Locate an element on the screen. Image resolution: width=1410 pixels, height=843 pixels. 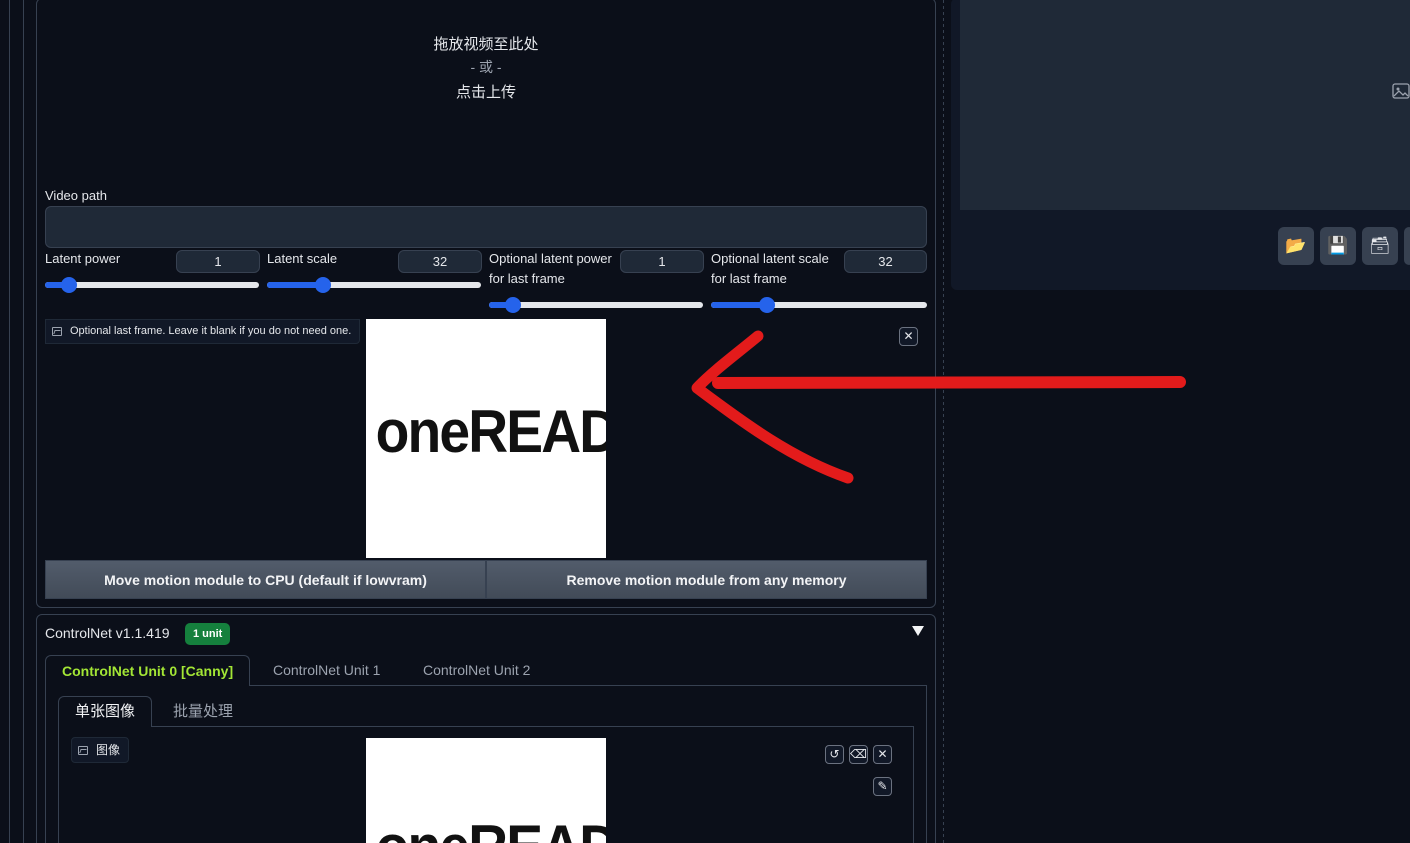
eraser-icon: ⌫ is located at coordinates (858, 754).